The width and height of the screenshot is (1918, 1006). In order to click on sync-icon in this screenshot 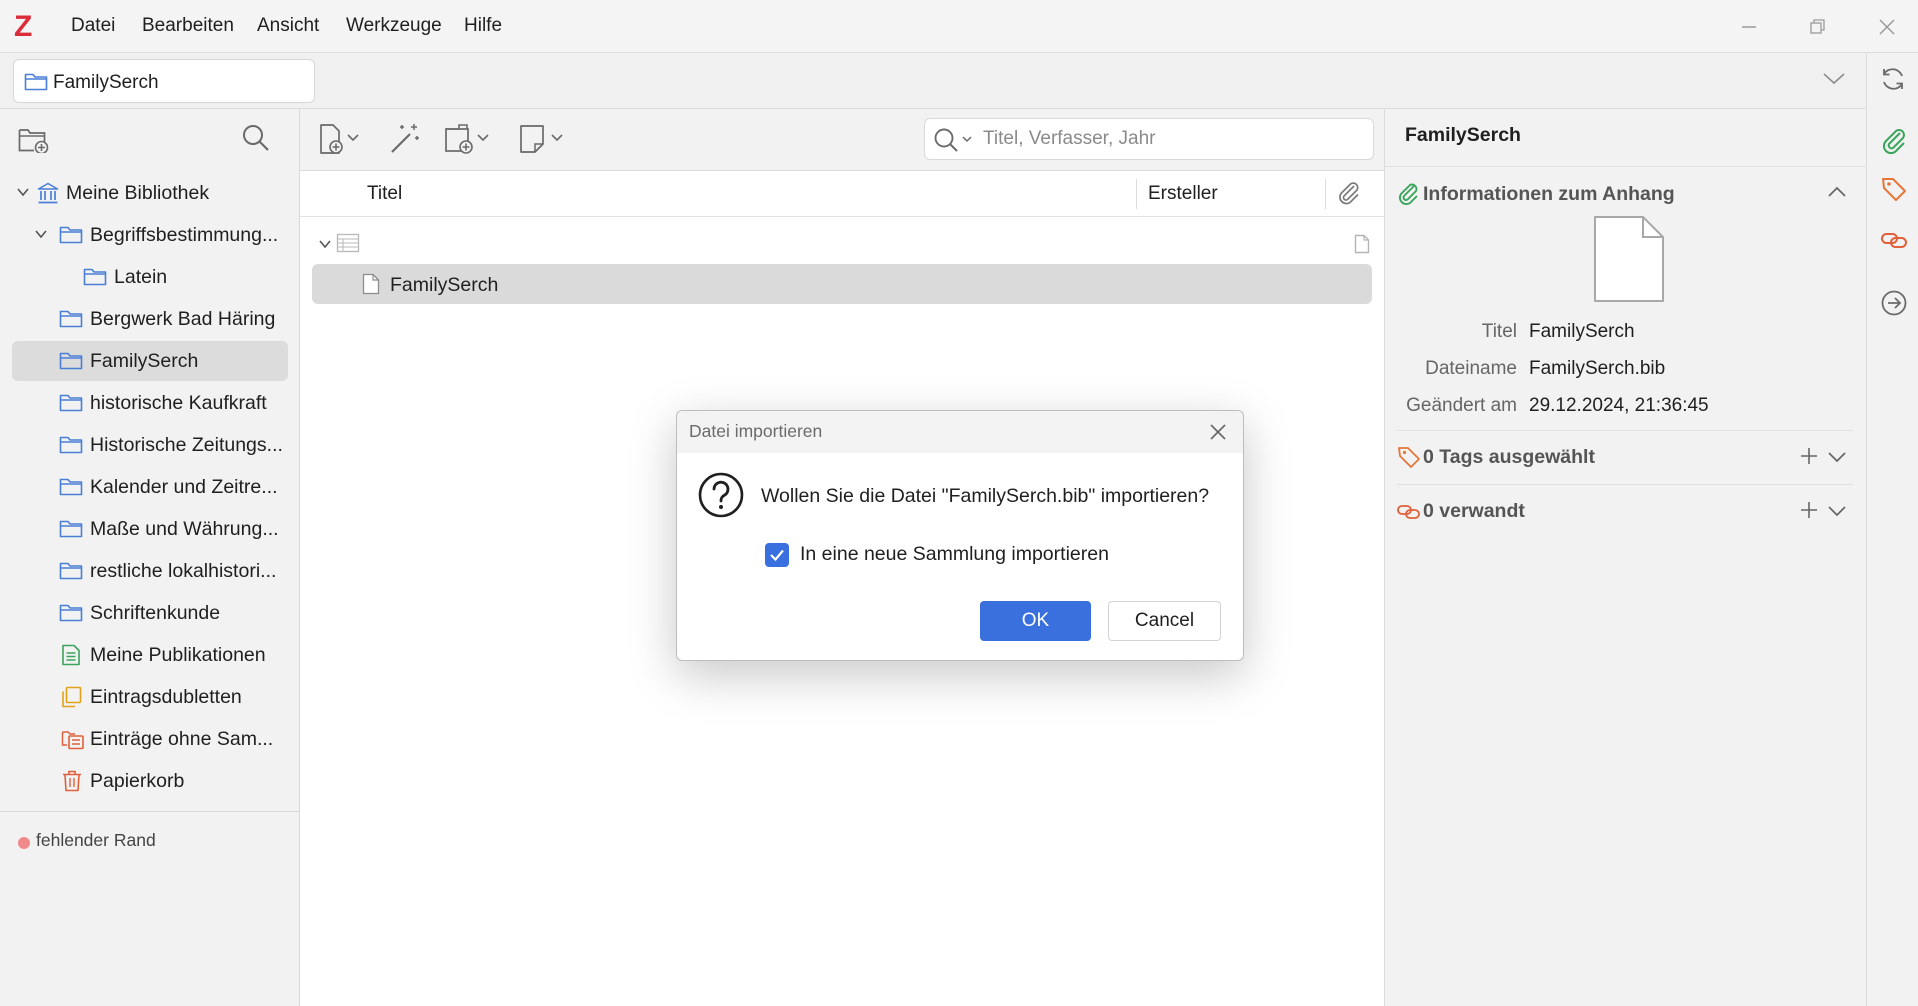, I will do `click(1893, 79)`.